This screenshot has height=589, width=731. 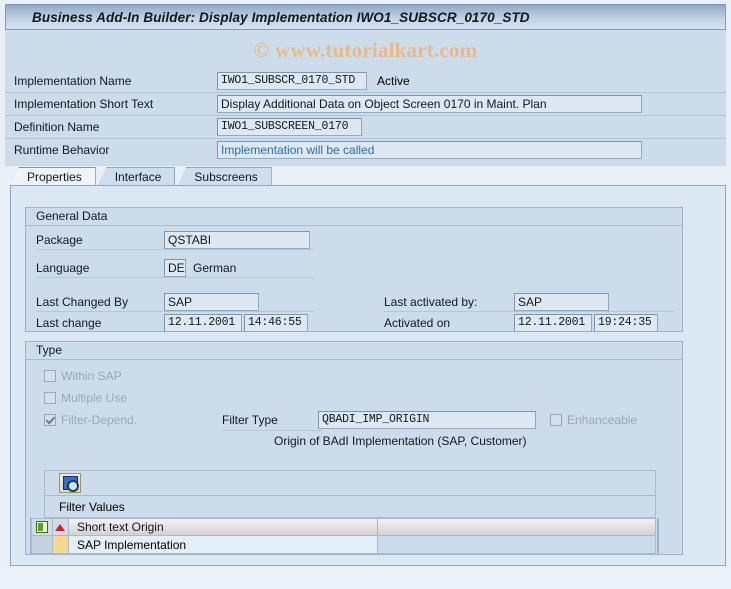 I want to click on checkbox-multiple-use: Multiple Use, so click(x=85, y=398).